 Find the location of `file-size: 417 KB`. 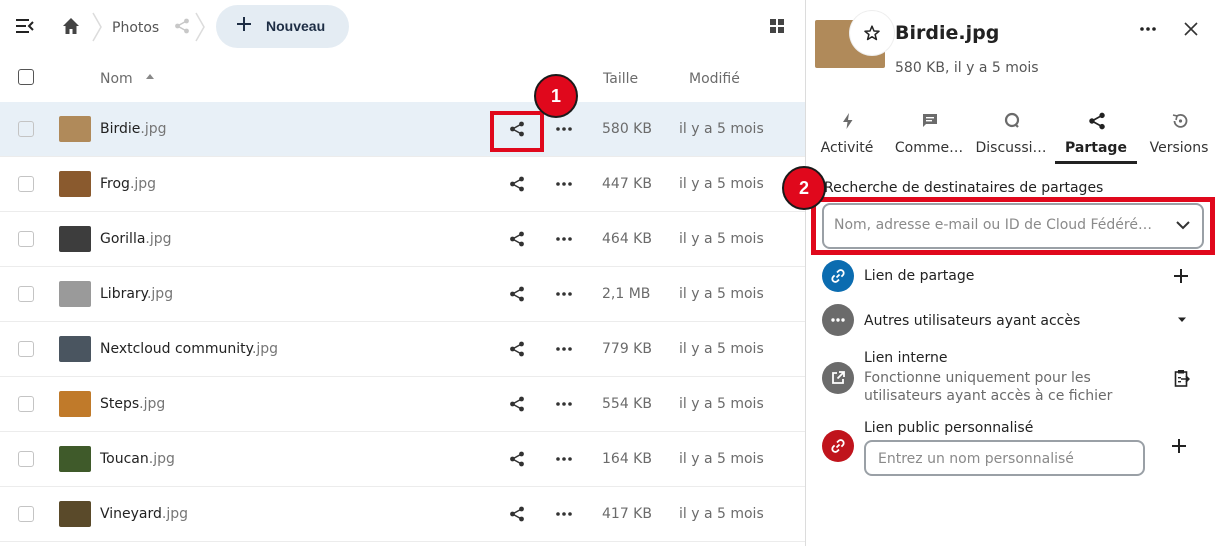

file-size: 417 KB is located at coordinates (627, 514).